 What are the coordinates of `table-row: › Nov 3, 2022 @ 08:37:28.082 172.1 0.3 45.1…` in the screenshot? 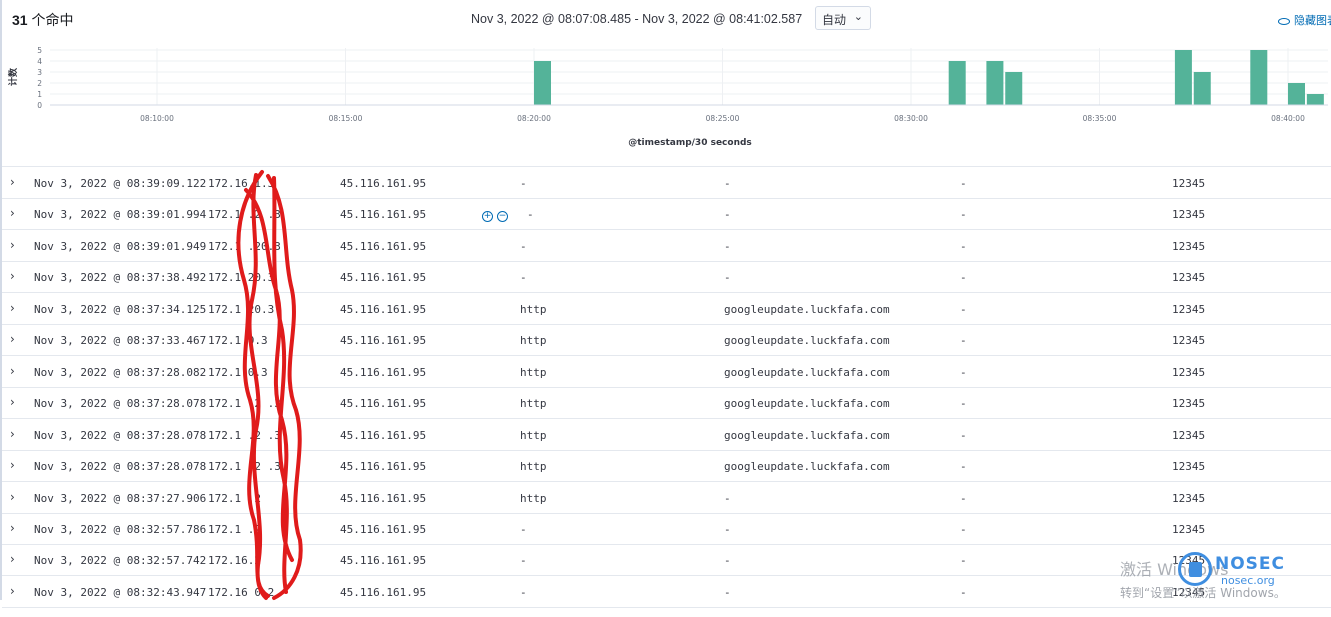 It's located at (666, 372).